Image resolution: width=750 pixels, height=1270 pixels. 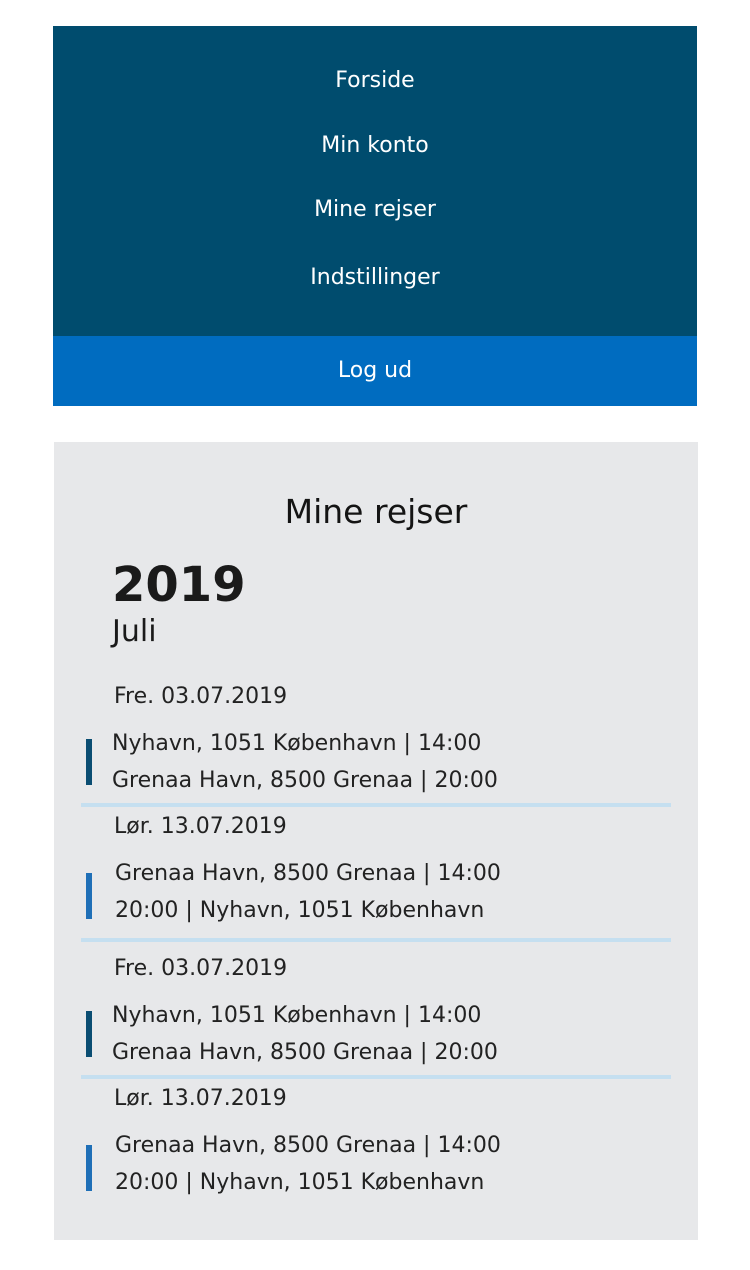 What do you see at coordinates (376, 511) in the screenshot?
I see `page-title: Mine rejser` at bounding box center [376, 511].